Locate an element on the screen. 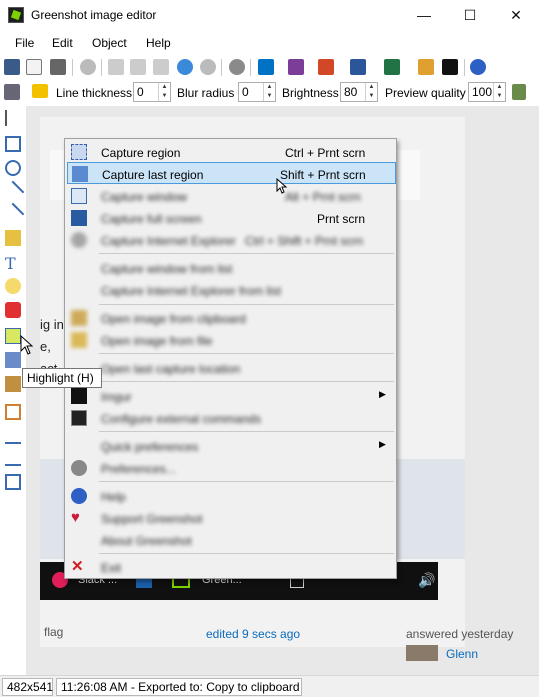  save-icon is located at coordinates (12, 67).